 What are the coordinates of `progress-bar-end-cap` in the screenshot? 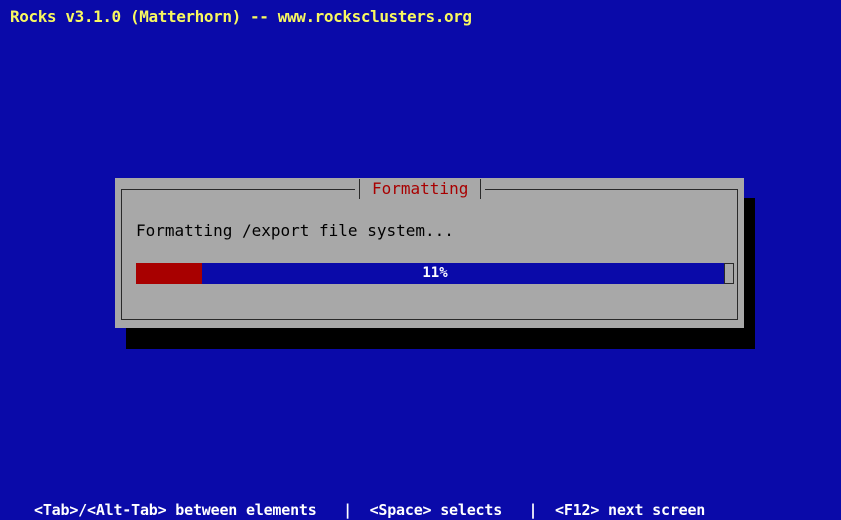 It's located at (729, 273).